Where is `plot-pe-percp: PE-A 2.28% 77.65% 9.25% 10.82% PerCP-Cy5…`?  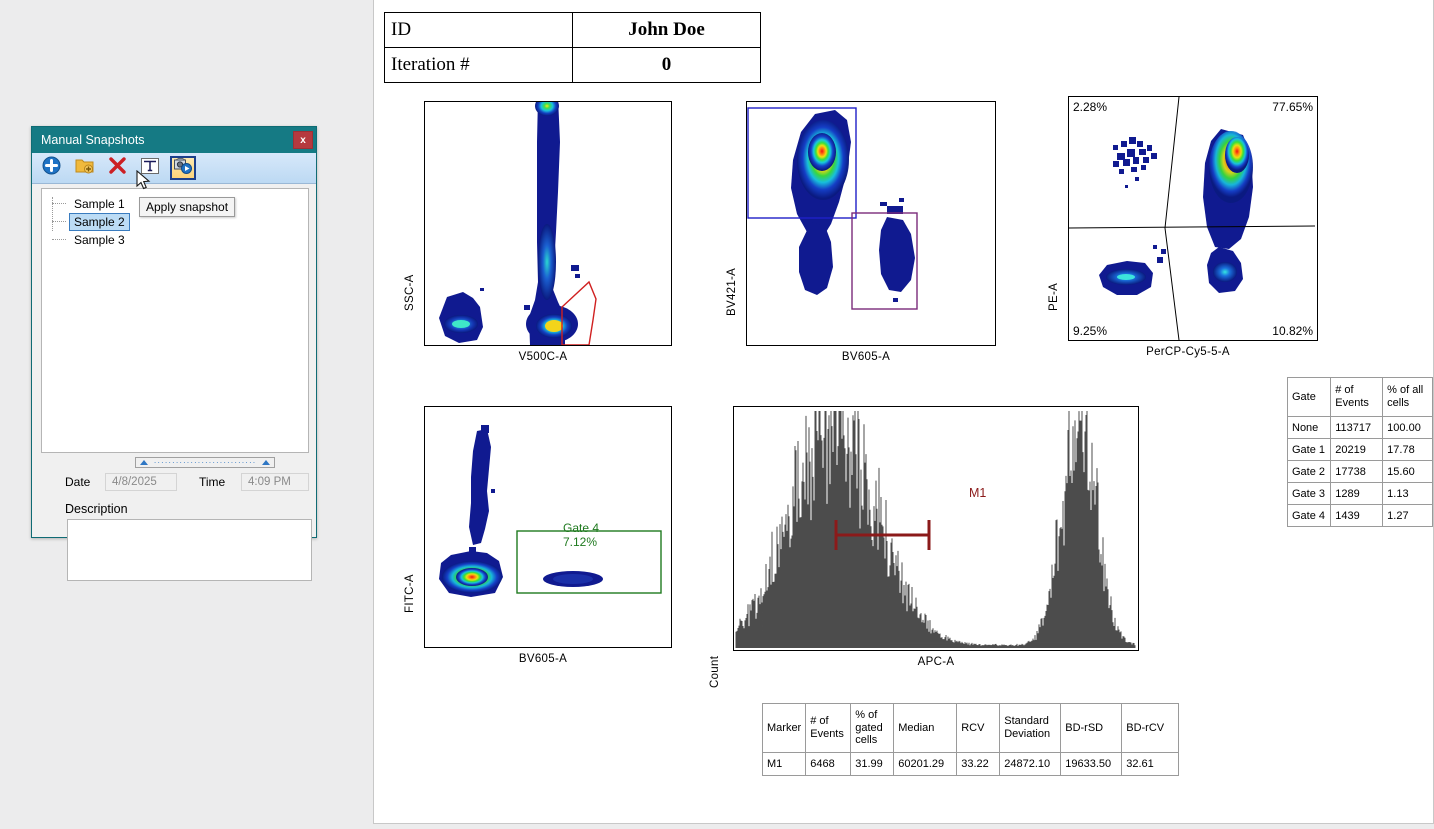
plot-pe-percp: PE-A 2.28% 77.65% 9.25% 10.82% PerCP-Cy5… is located at coordinates (1183, 227).